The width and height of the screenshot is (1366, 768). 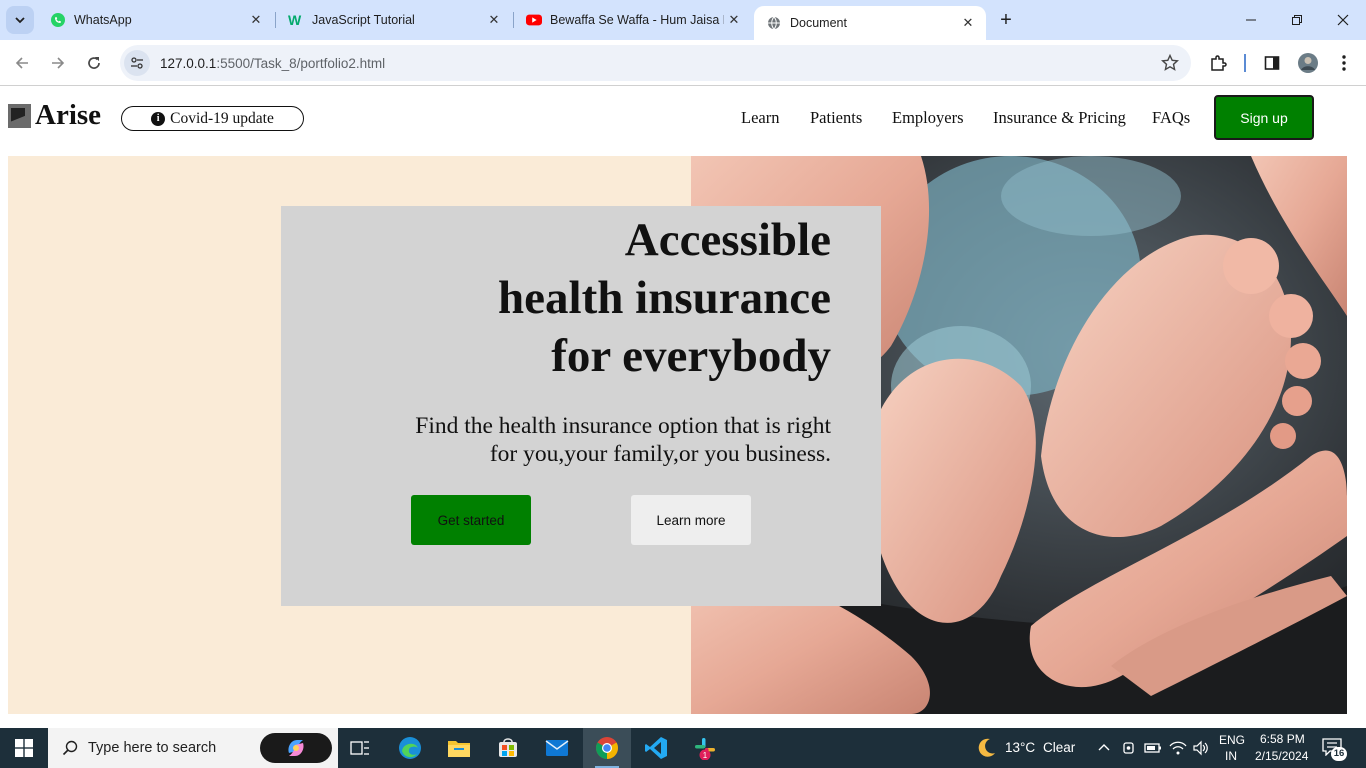 I want to click on chevron-up-icon, so click(x=1104, y=748).